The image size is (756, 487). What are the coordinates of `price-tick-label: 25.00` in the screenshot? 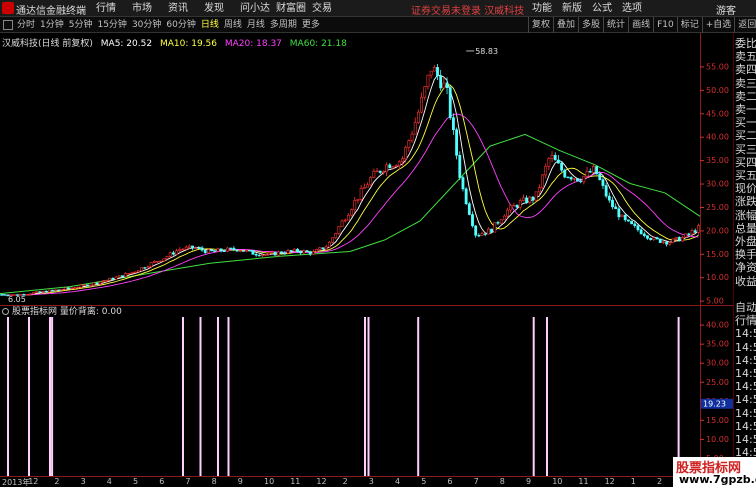 It's located at (717, 207).